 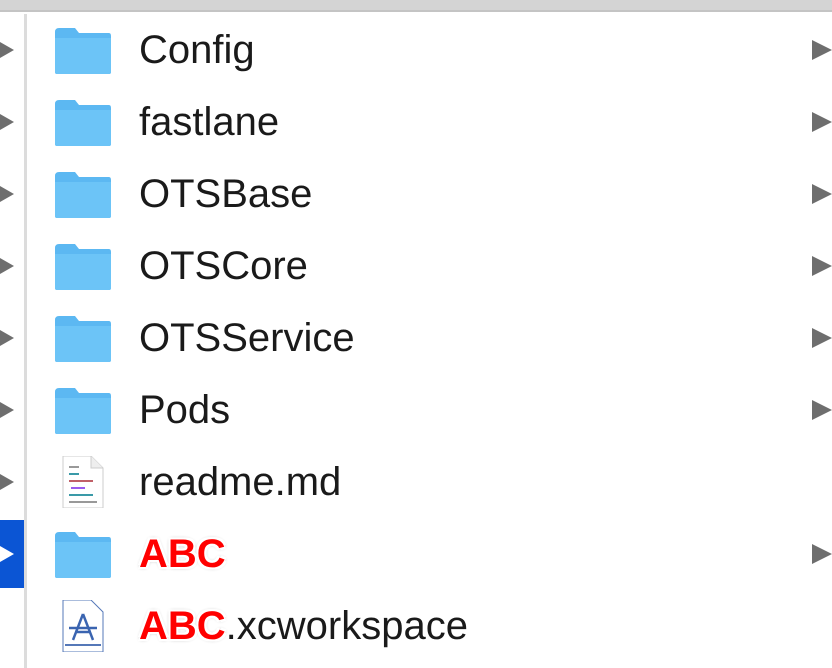 I want to click on file-name: OTSBase, so click(x=225, y=194).